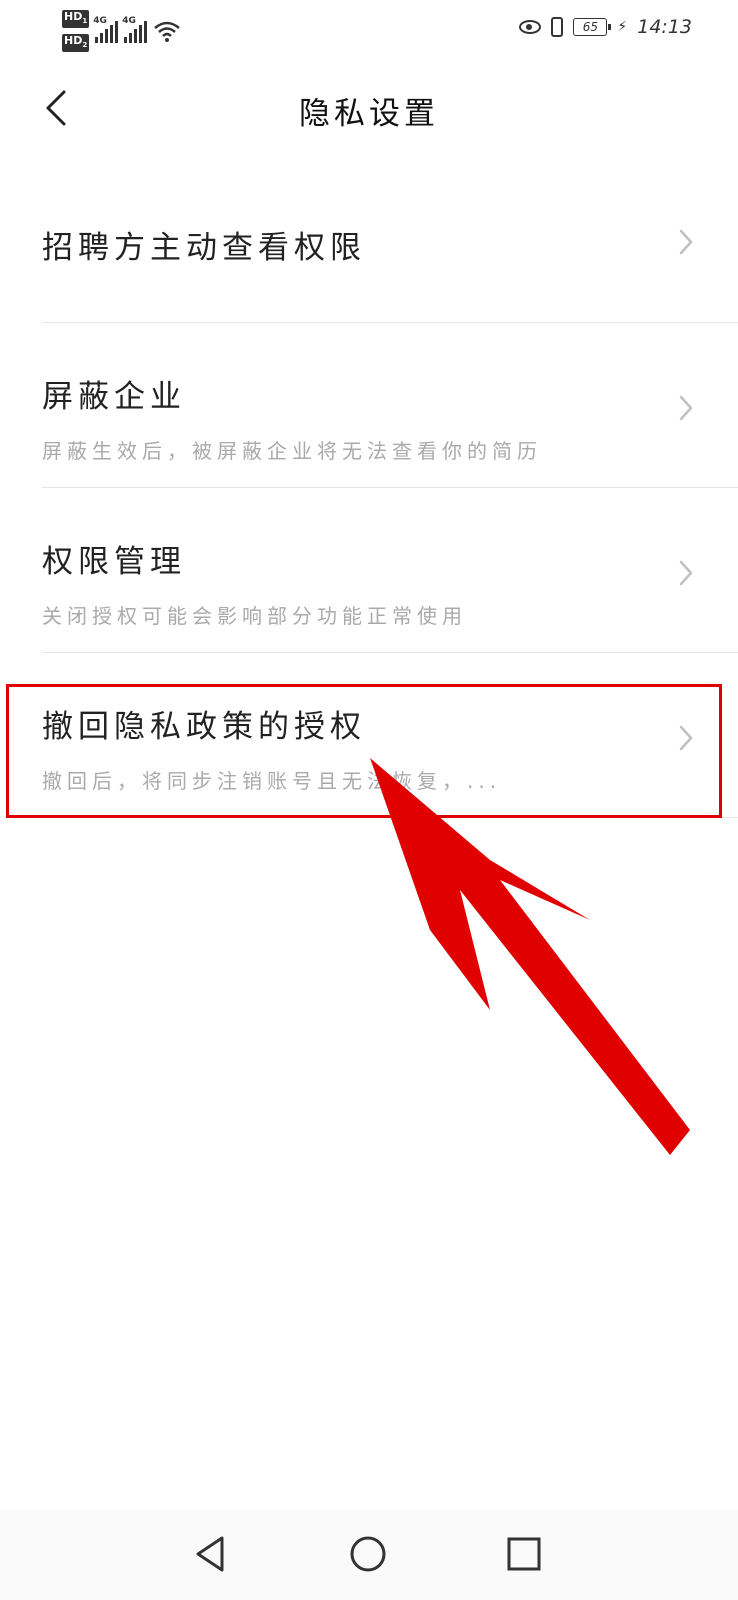  Describe the element at coordinates (254, 616) in the screenshot. I see `list-item-desc: 关闭授权可能会影响部分功能正常使用` at that location.